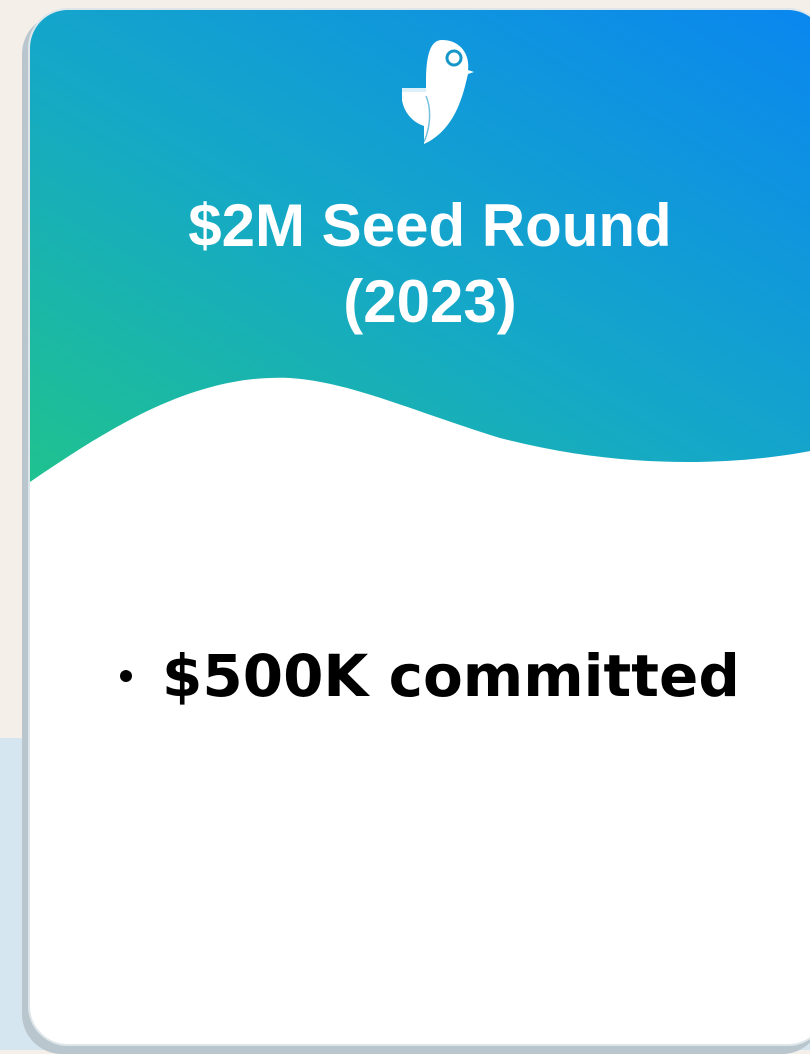  Describe the element at coordinates (451, 676) in the screenshot. I see `bullet-text: $500K committed` at that location.